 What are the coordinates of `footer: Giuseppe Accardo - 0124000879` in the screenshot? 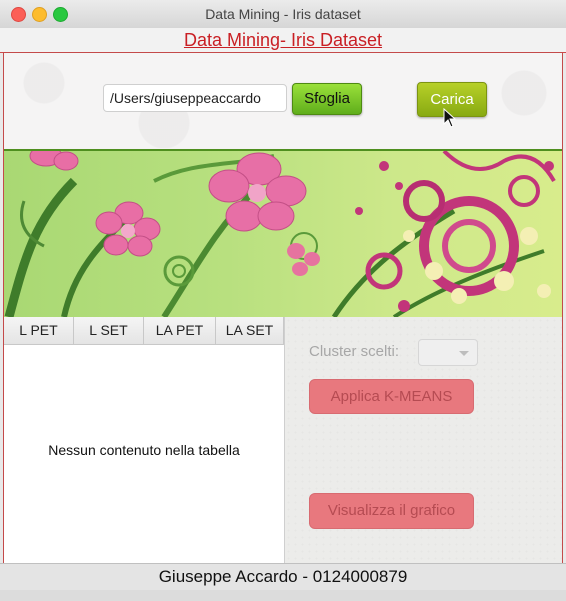 It's located at (283, 576).